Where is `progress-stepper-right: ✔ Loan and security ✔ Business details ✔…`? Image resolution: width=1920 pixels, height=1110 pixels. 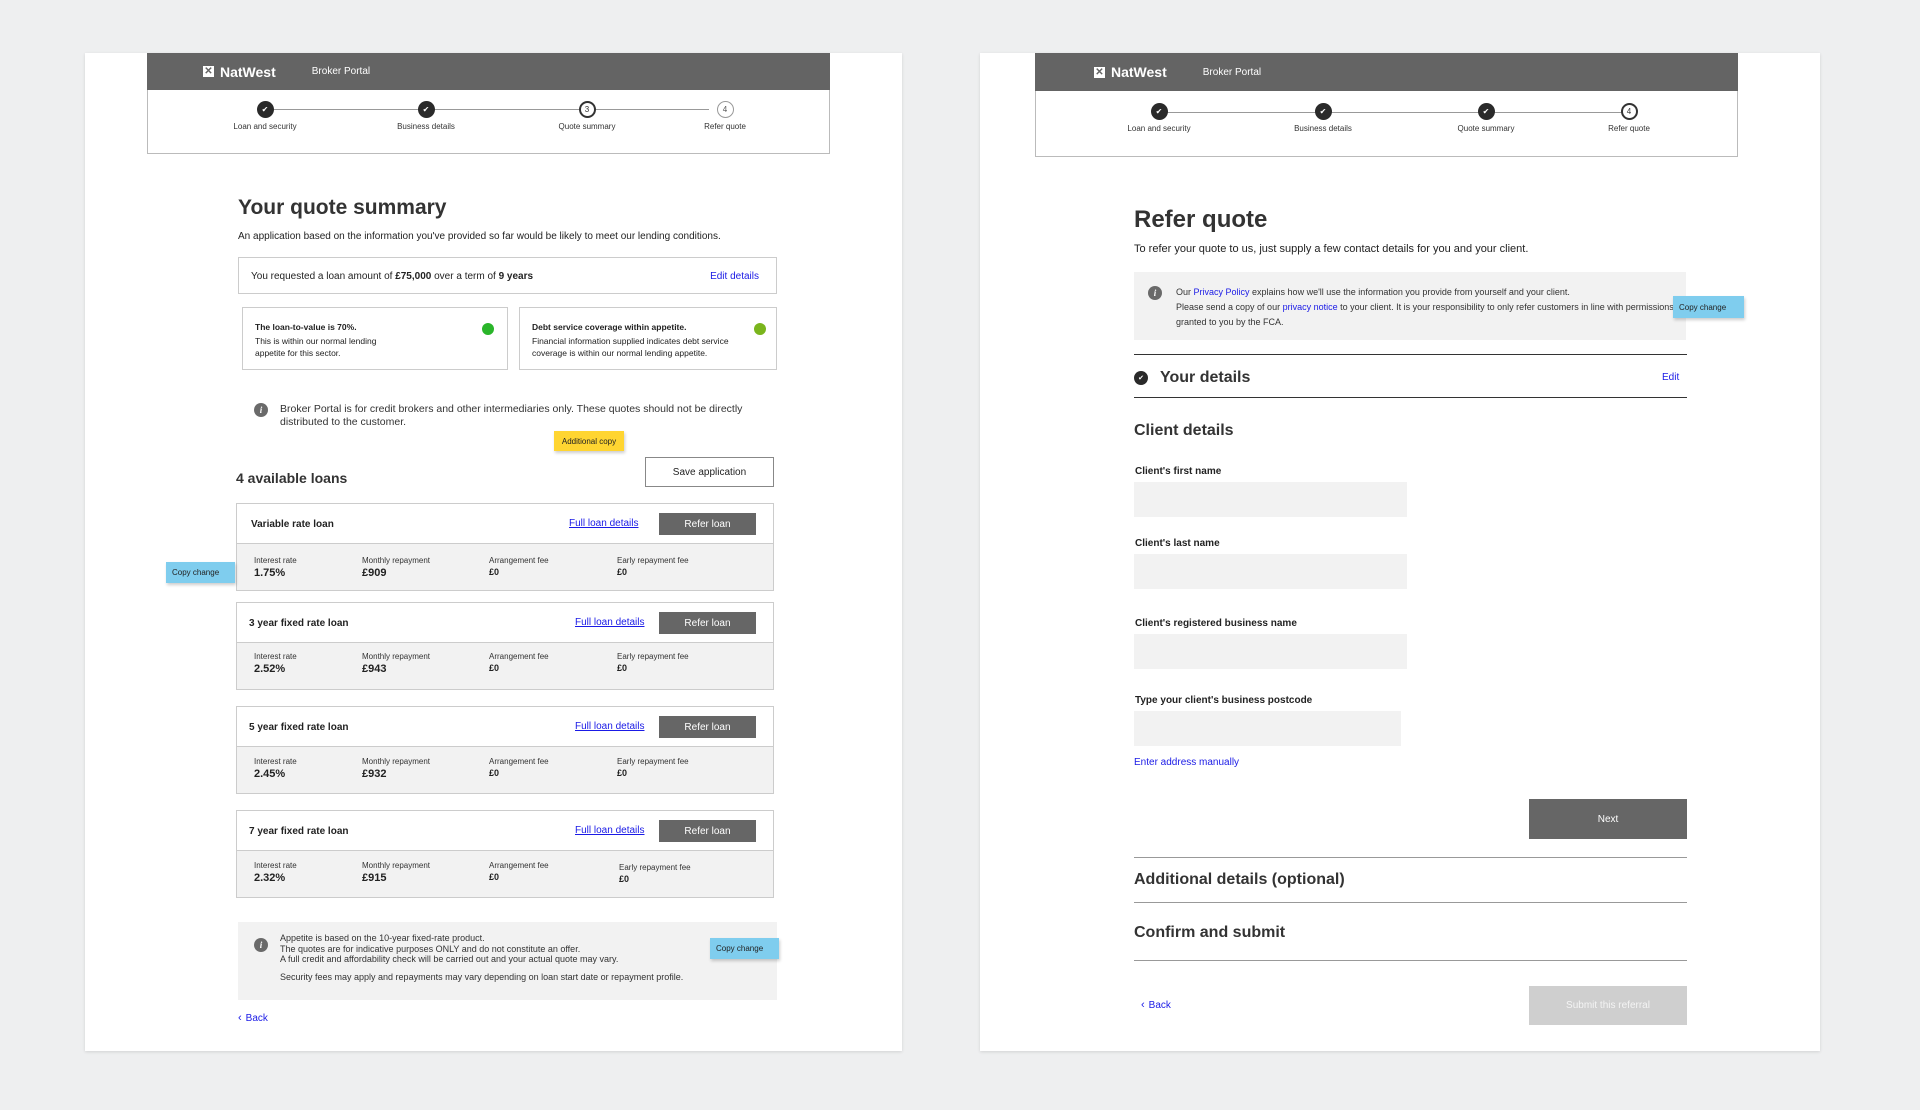 progress-stepper-right: ✔ Loan and security ✔ Business details ✔… is located at coordinates (1386, 124).